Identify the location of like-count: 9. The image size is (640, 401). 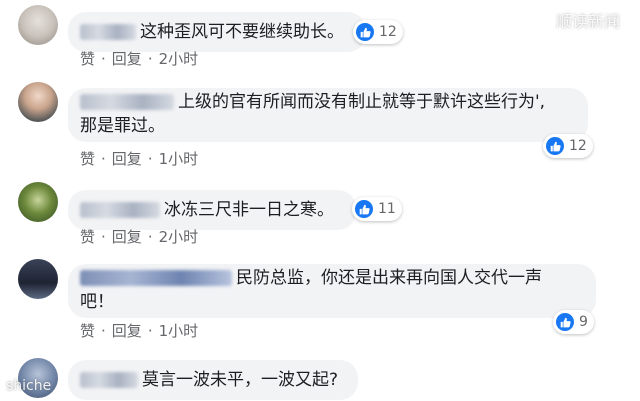
(583, 322).